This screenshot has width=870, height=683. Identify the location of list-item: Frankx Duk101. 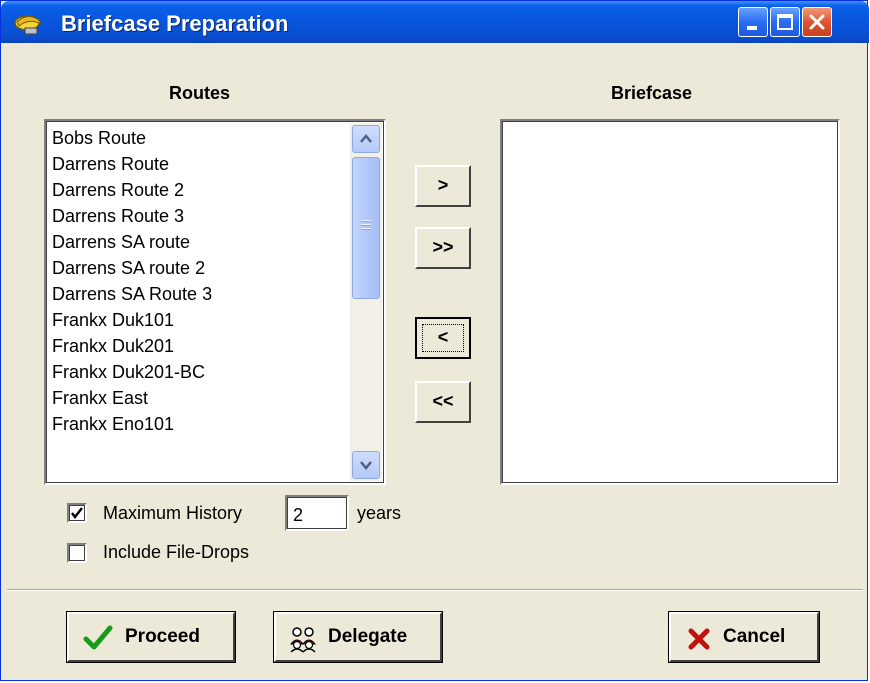
(132, 320).